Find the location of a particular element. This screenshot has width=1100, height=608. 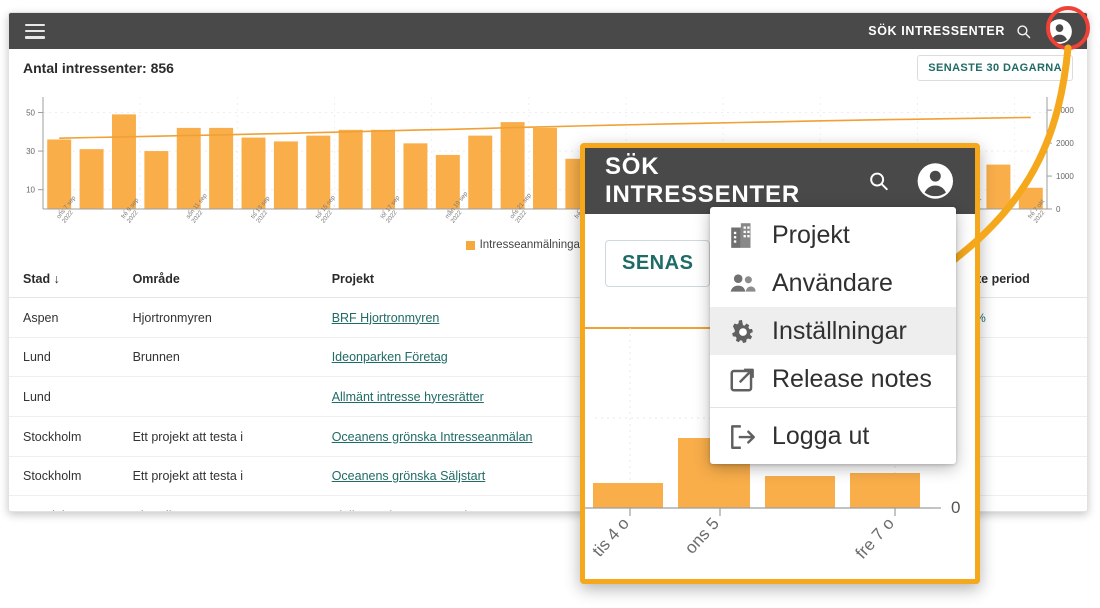

menu-item-logga-ut: Logga ut is located at coordinates (833, 436).